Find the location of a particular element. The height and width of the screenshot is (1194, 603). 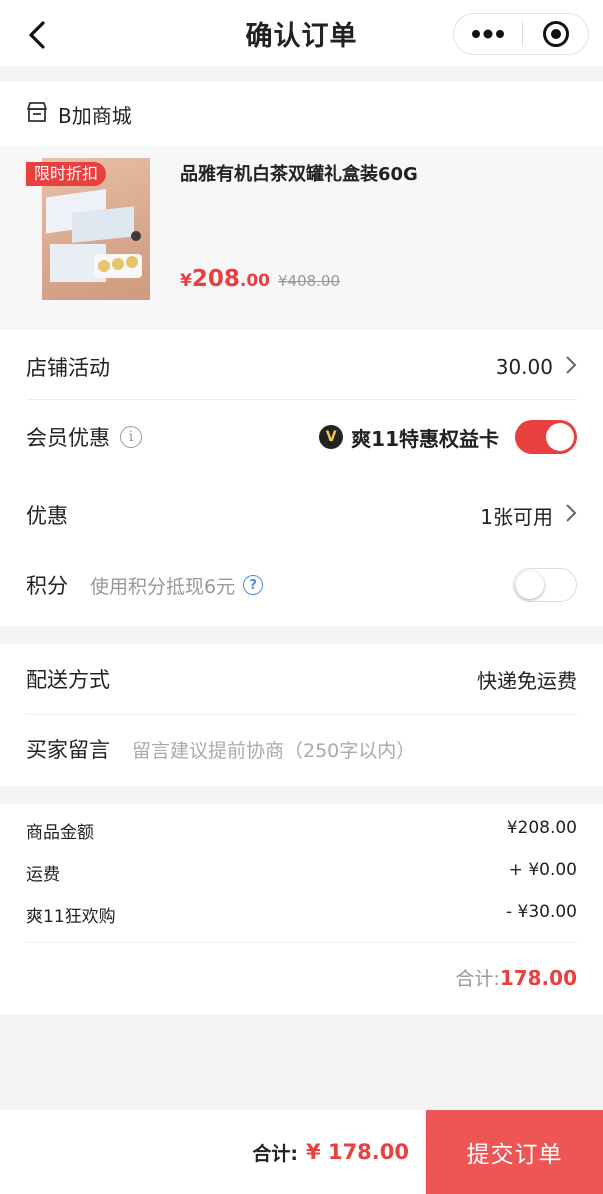

member-toggle is located at coordinates (546, 437).